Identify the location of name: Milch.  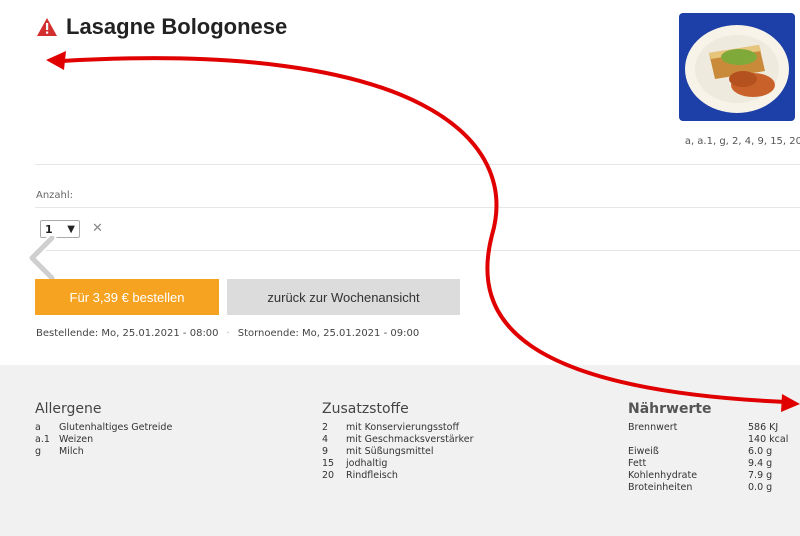
(71, 451).